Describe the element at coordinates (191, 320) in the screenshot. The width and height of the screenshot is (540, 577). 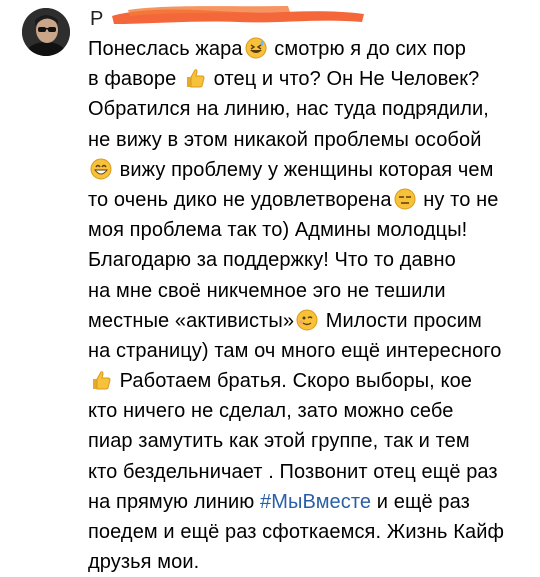
I see `text-fragment: местные «активисты»` at that location.